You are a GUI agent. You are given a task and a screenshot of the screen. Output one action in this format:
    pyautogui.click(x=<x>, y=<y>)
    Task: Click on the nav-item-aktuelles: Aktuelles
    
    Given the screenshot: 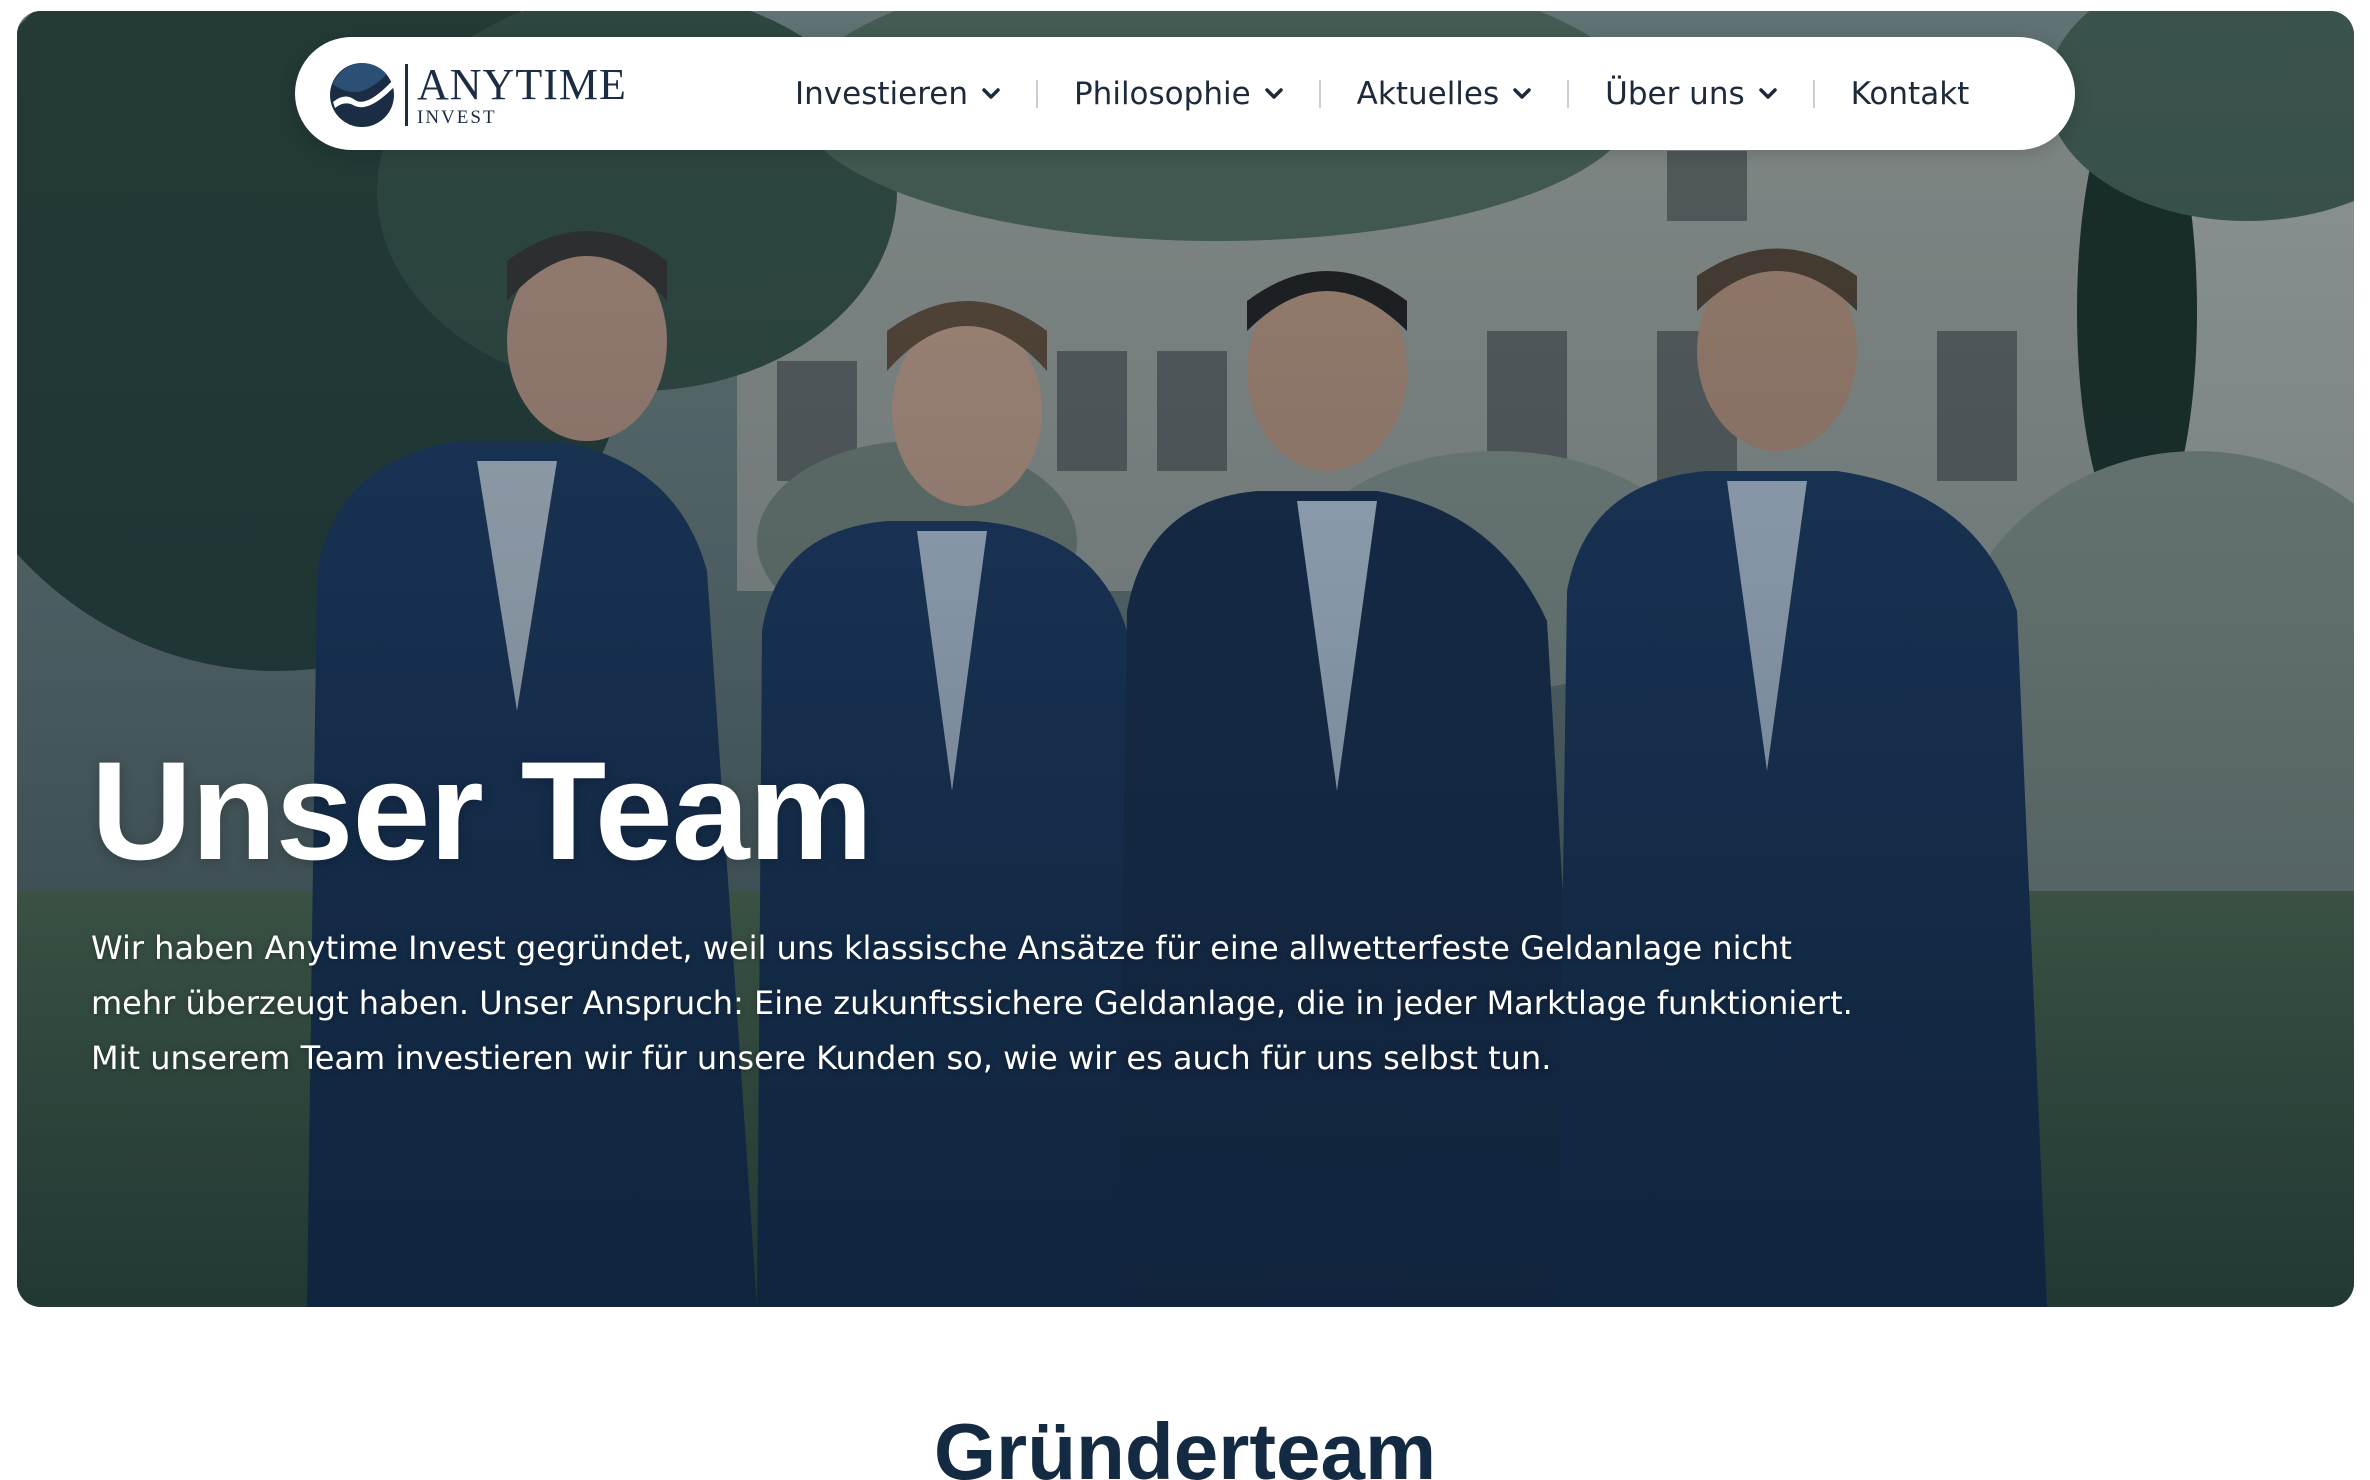 What is the action you would take?
    pyautogui.click(x=1444, y=94)
    